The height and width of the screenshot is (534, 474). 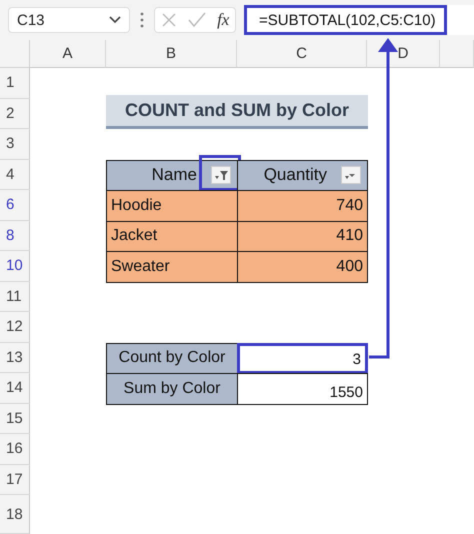 I want to click on summary-value: 1550, so click(x=302, y=388).